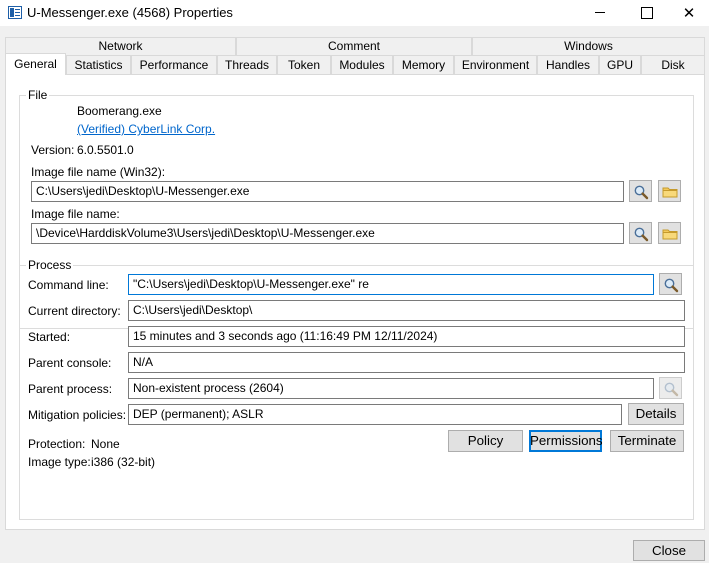  I want to click on image-win32-search-button, so click(640, 191).